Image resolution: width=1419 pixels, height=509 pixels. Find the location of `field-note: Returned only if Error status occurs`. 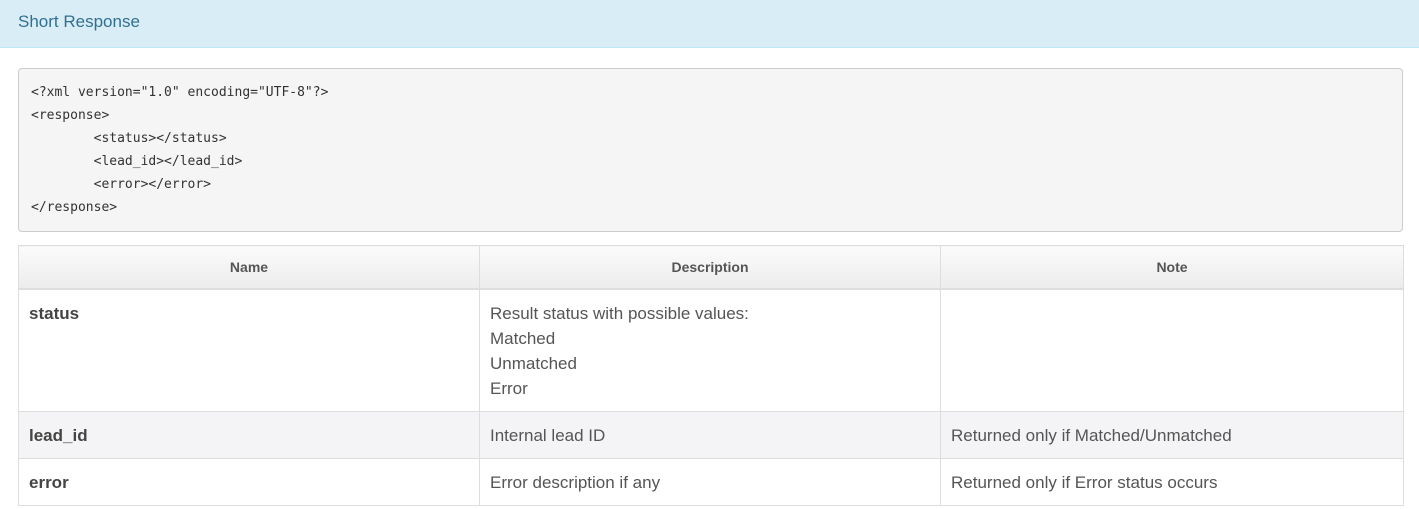

field-note: Returned only if Error status occurs is located at coordinates (1172, 481).